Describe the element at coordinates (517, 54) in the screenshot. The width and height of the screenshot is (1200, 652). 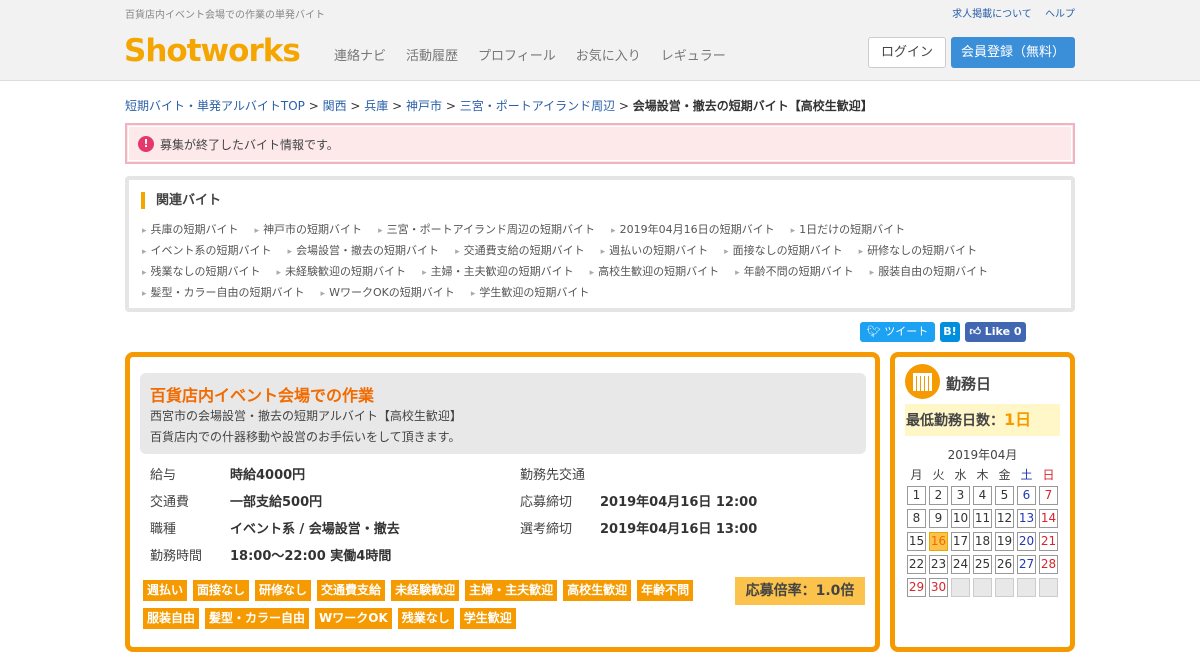
I see `nav-profile: プロフィール` at that location.